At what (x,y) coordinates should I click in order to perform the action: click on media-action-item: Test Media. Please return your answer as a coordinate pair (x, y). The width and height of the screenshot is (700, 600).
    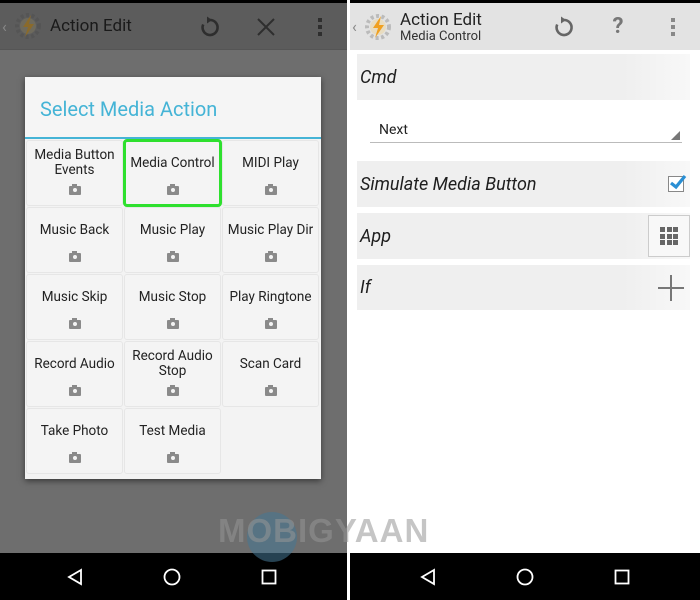
    Looking at the image, I should click on (172, 441).